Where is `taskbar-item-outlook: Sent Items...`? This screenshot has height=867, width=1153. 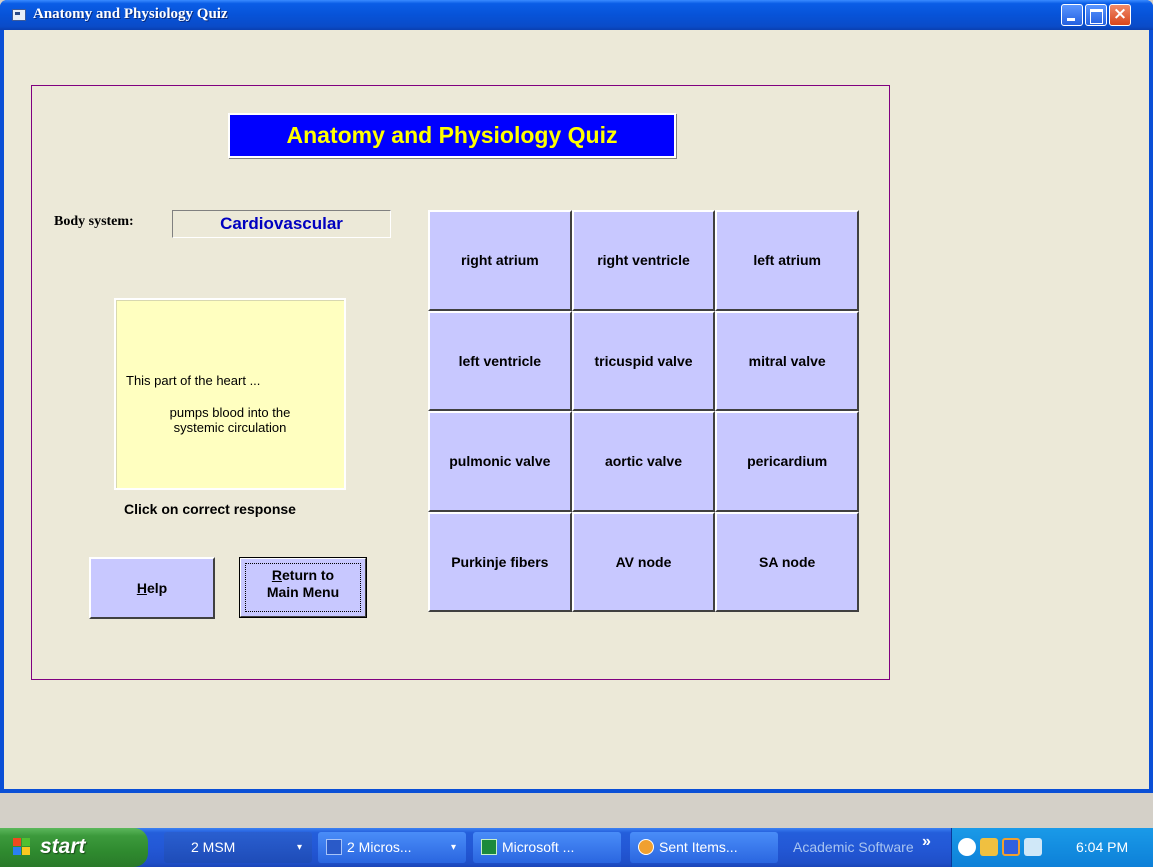
taskbar-item-outlook: Sent Items... is located at coordinates (704, 847).